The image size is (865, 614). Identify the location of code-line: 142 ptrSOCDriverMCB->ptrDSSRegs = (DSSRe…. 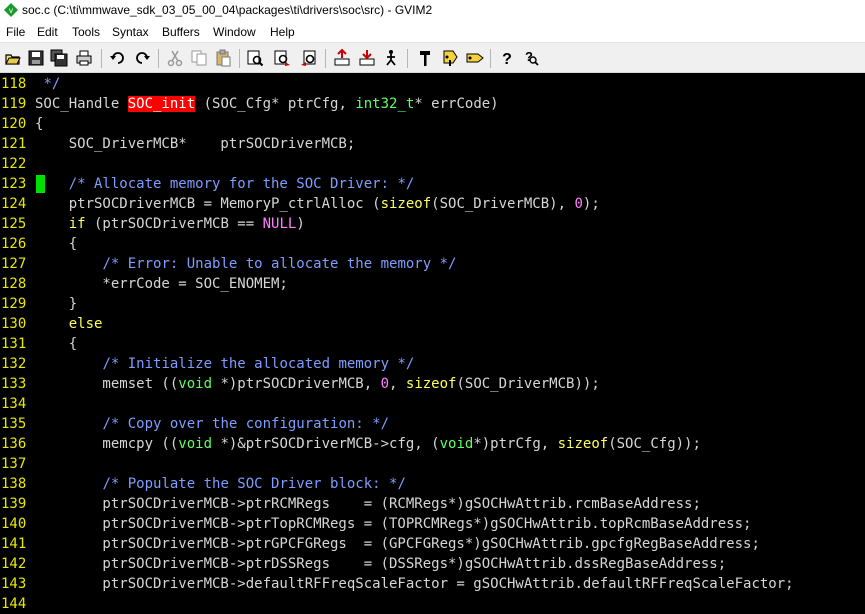
(432, 564).